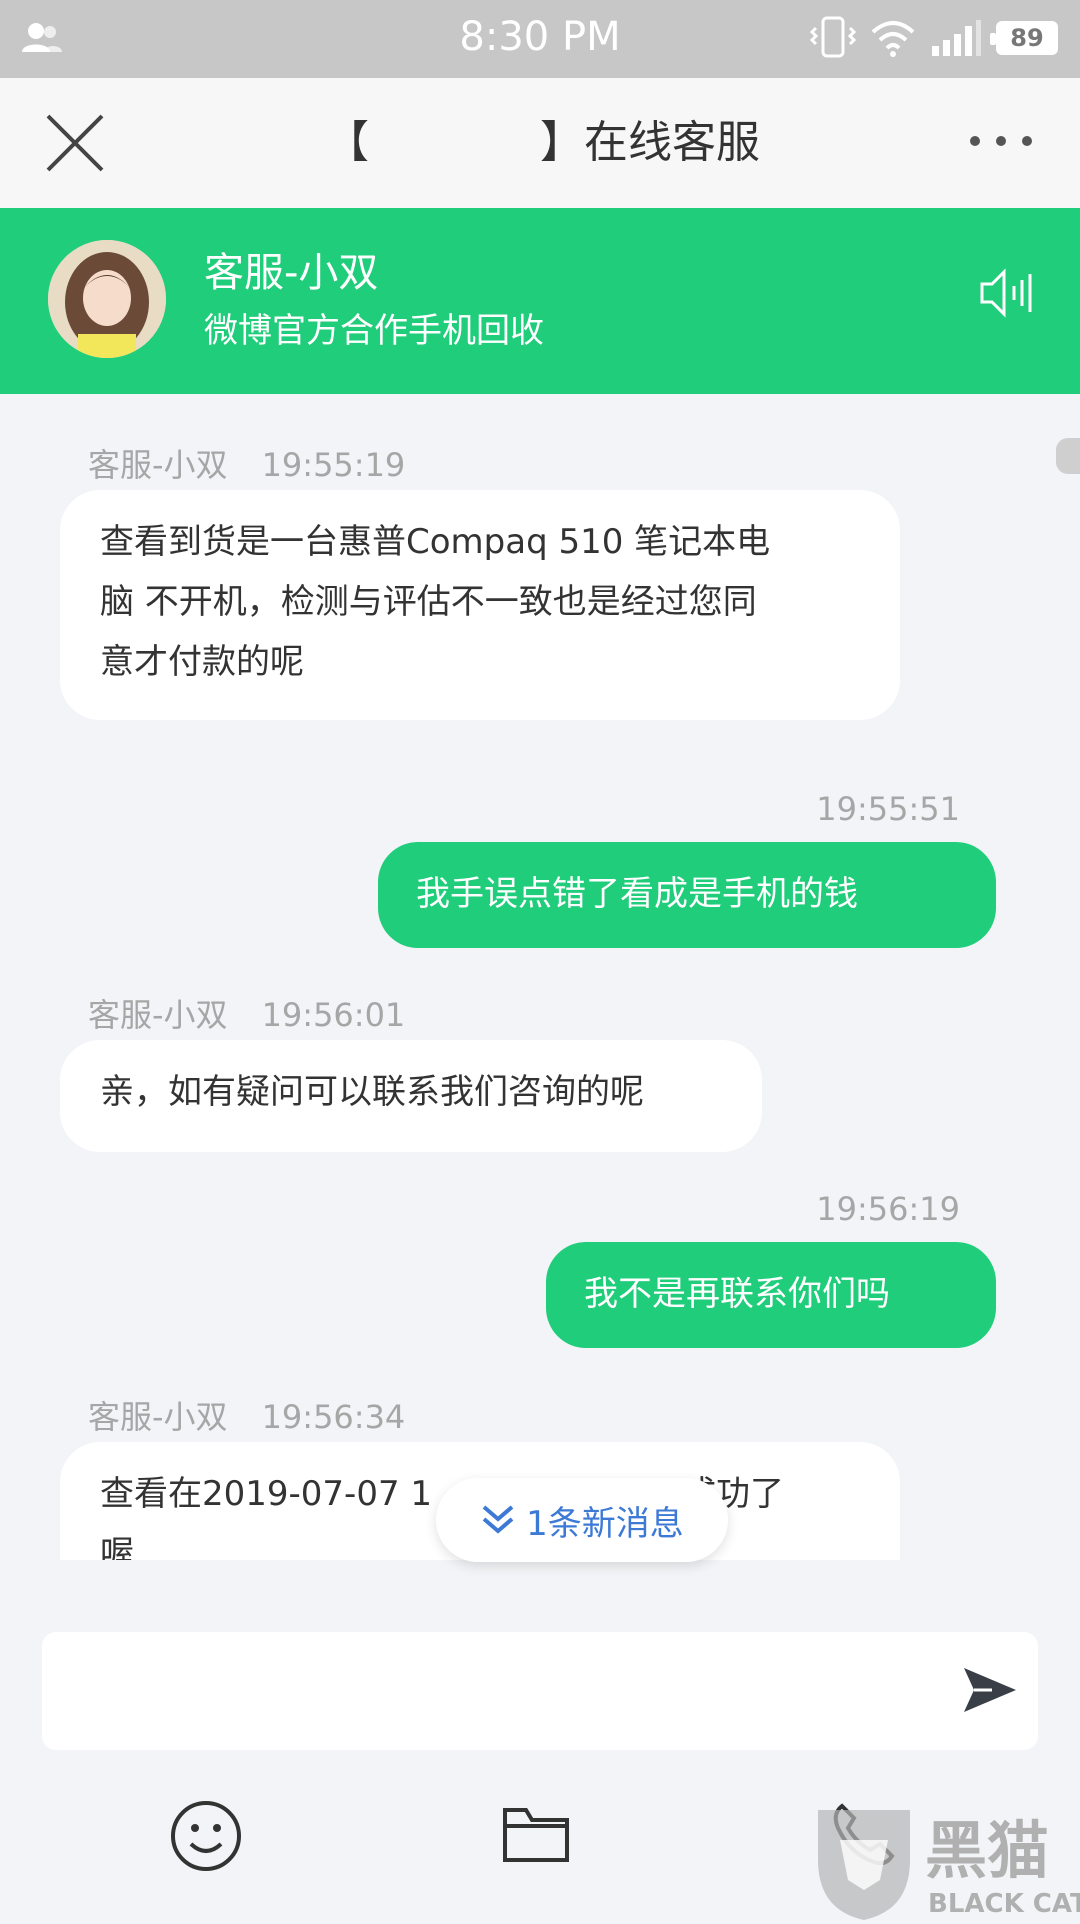  What do you see at coordinates (291, 273) in the screenshot?
I see `agent-name: 客服-小双` at bounding box center [291, 273].